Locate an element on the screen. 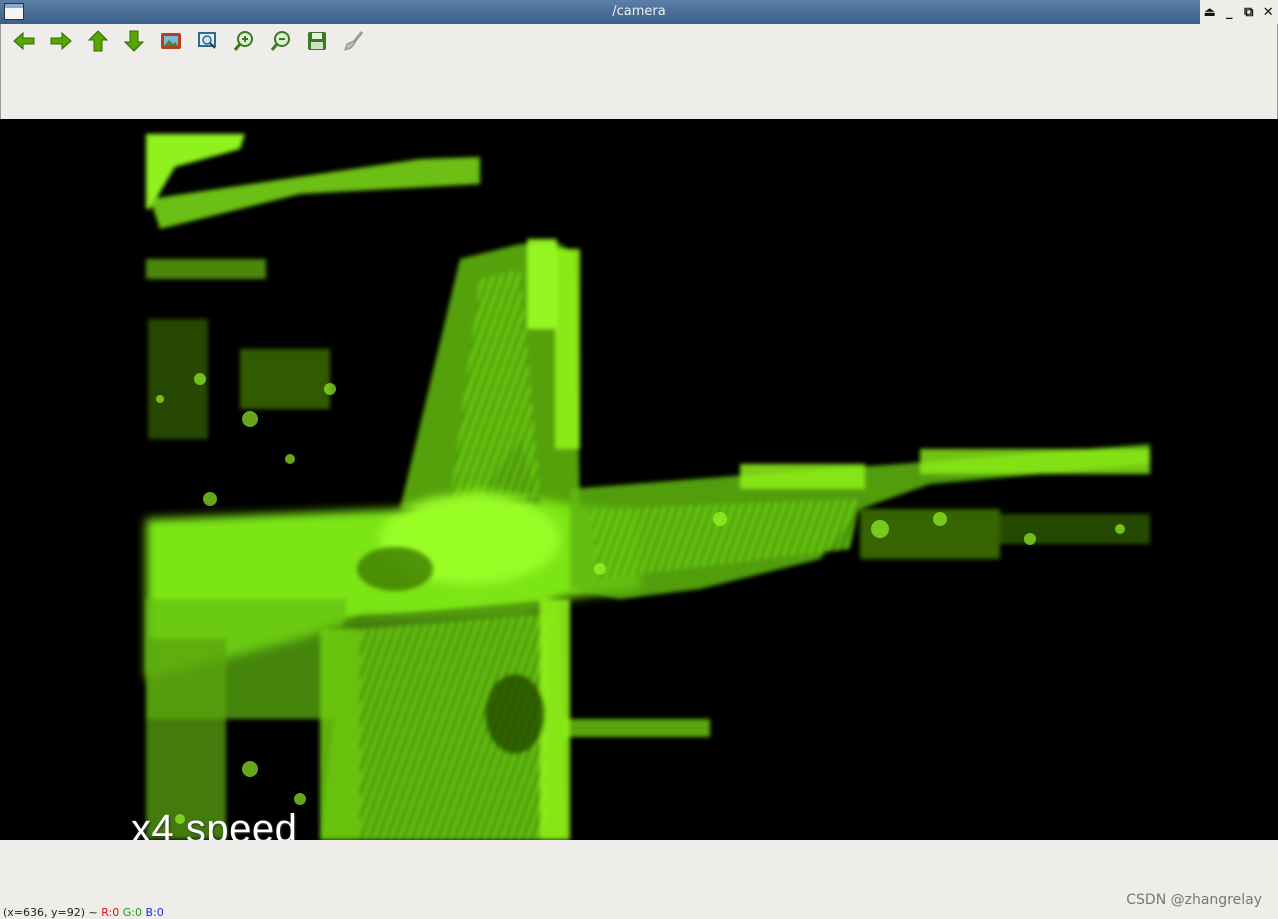  cursor-coords: (x=636, y=92) ~ is located at coordinates (50, 912).